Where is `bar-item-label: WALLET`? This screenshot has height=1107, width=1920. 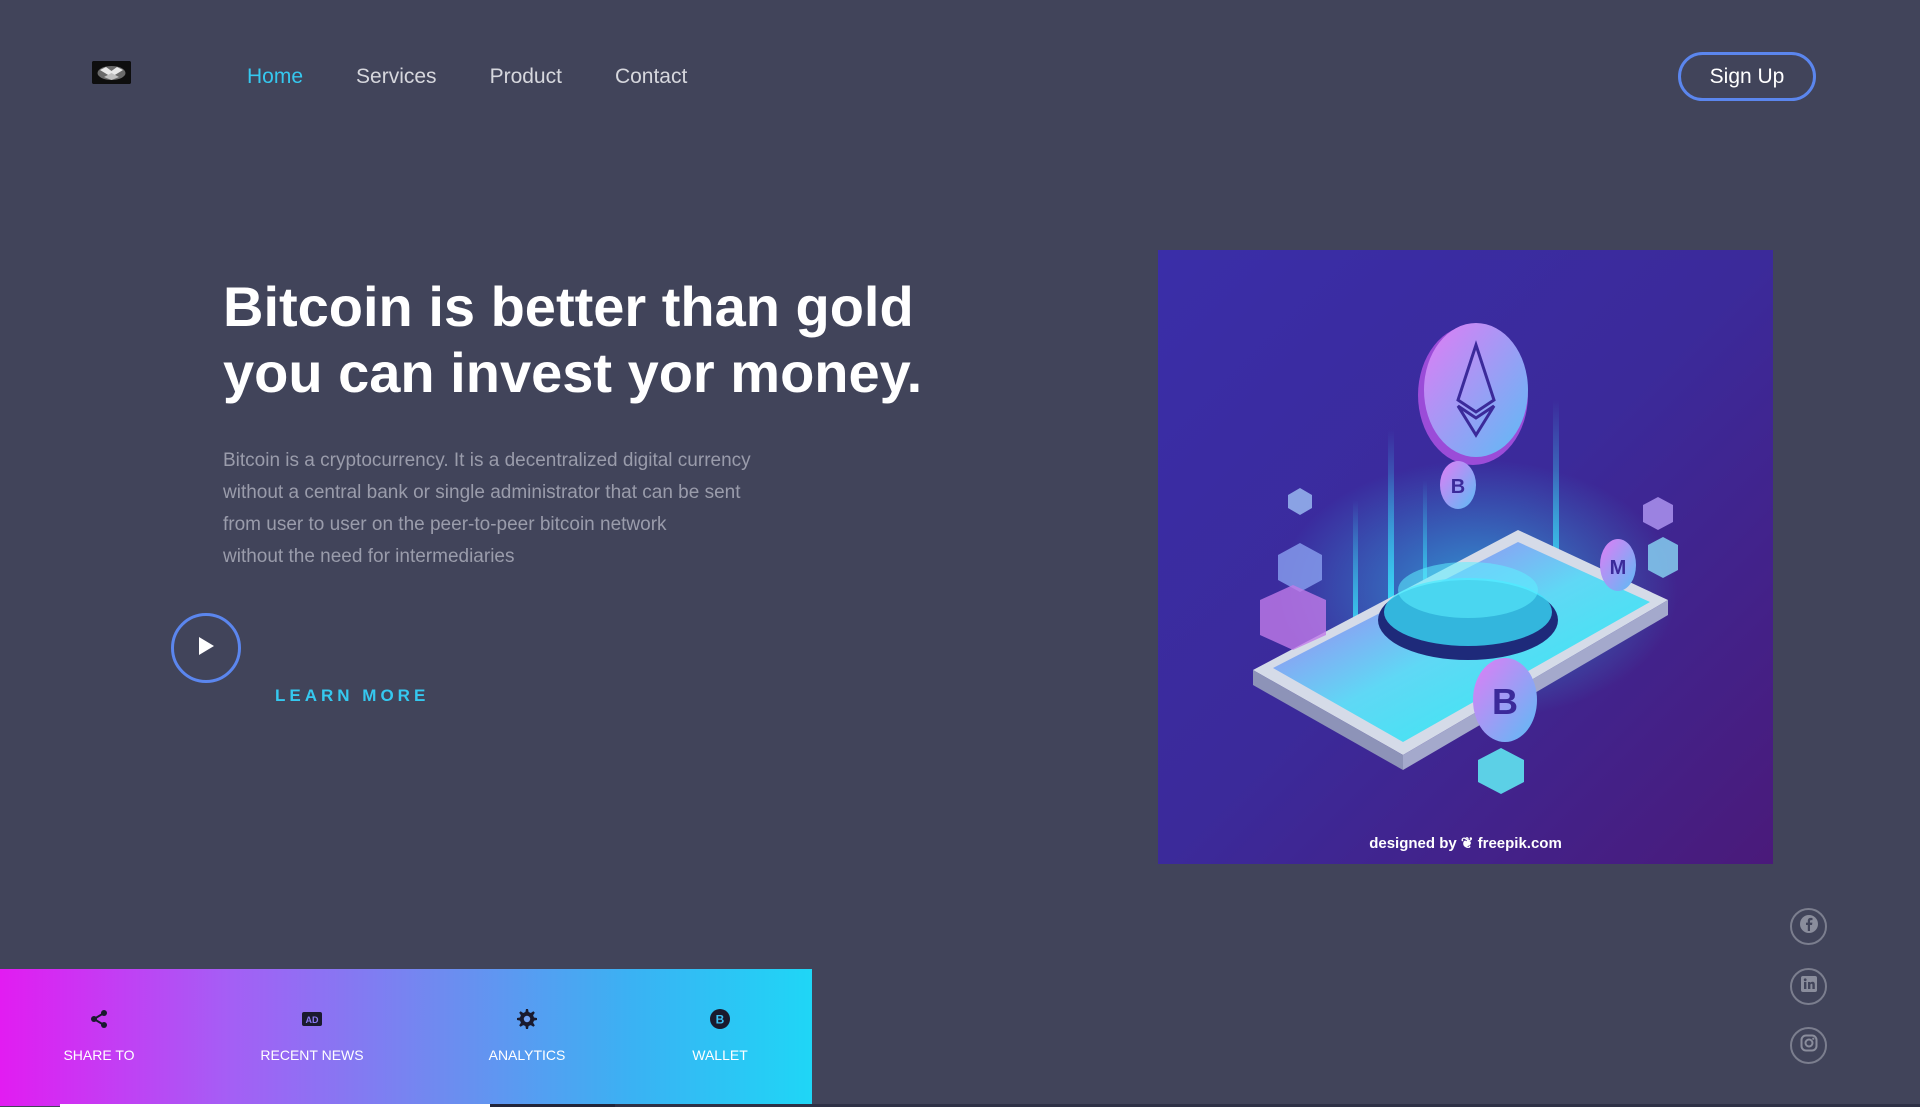
bar-item-label: WALLET is located at coordinates (720, 1055).